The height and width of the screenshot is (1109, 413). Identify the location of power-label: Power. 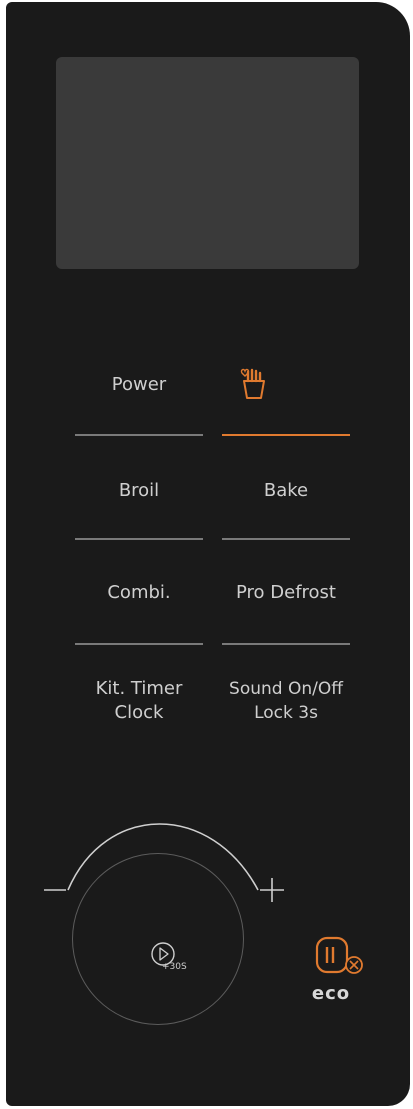
(139, 384).